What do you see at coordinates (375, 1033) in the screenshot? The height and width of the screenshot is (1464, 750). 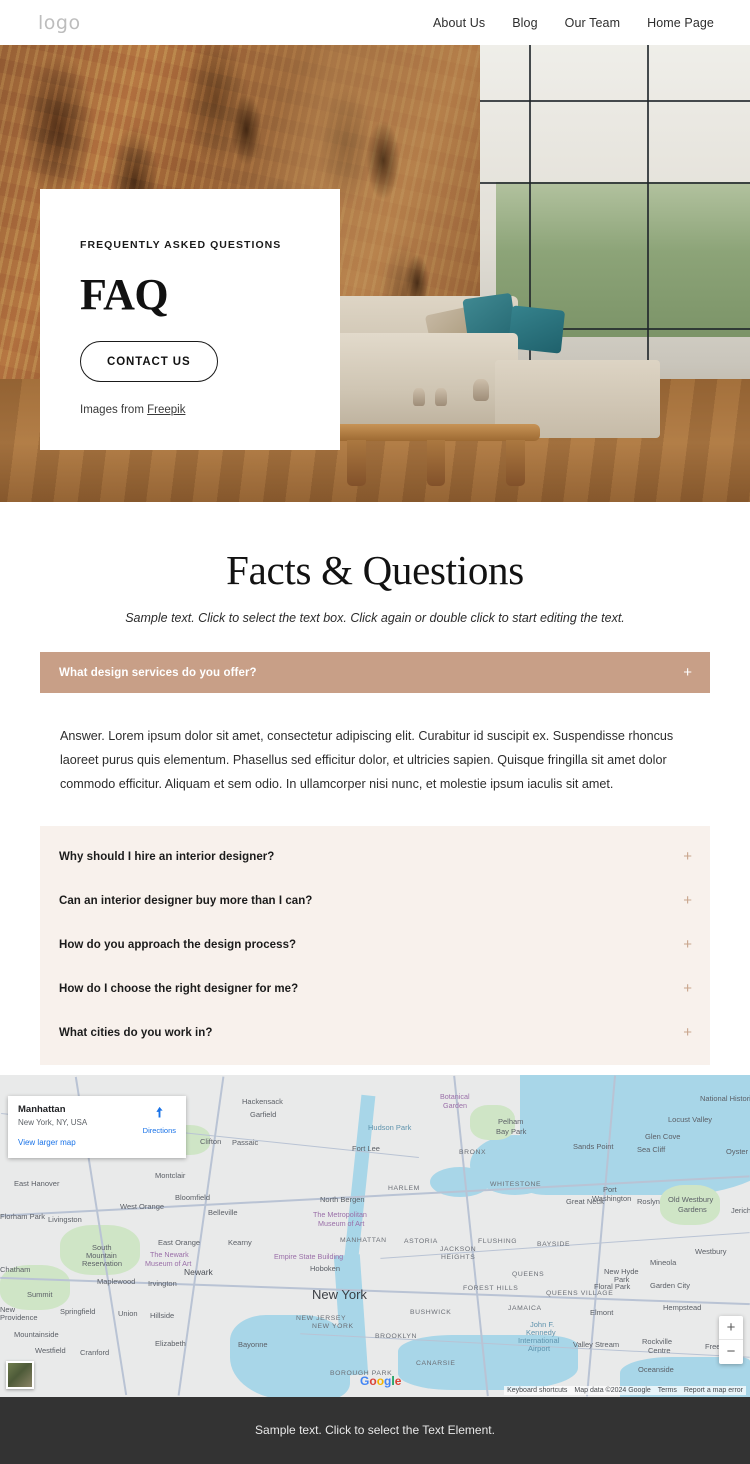 I see `accordion-item: What cities do you work in? +` at bounding box center [375, 1033].